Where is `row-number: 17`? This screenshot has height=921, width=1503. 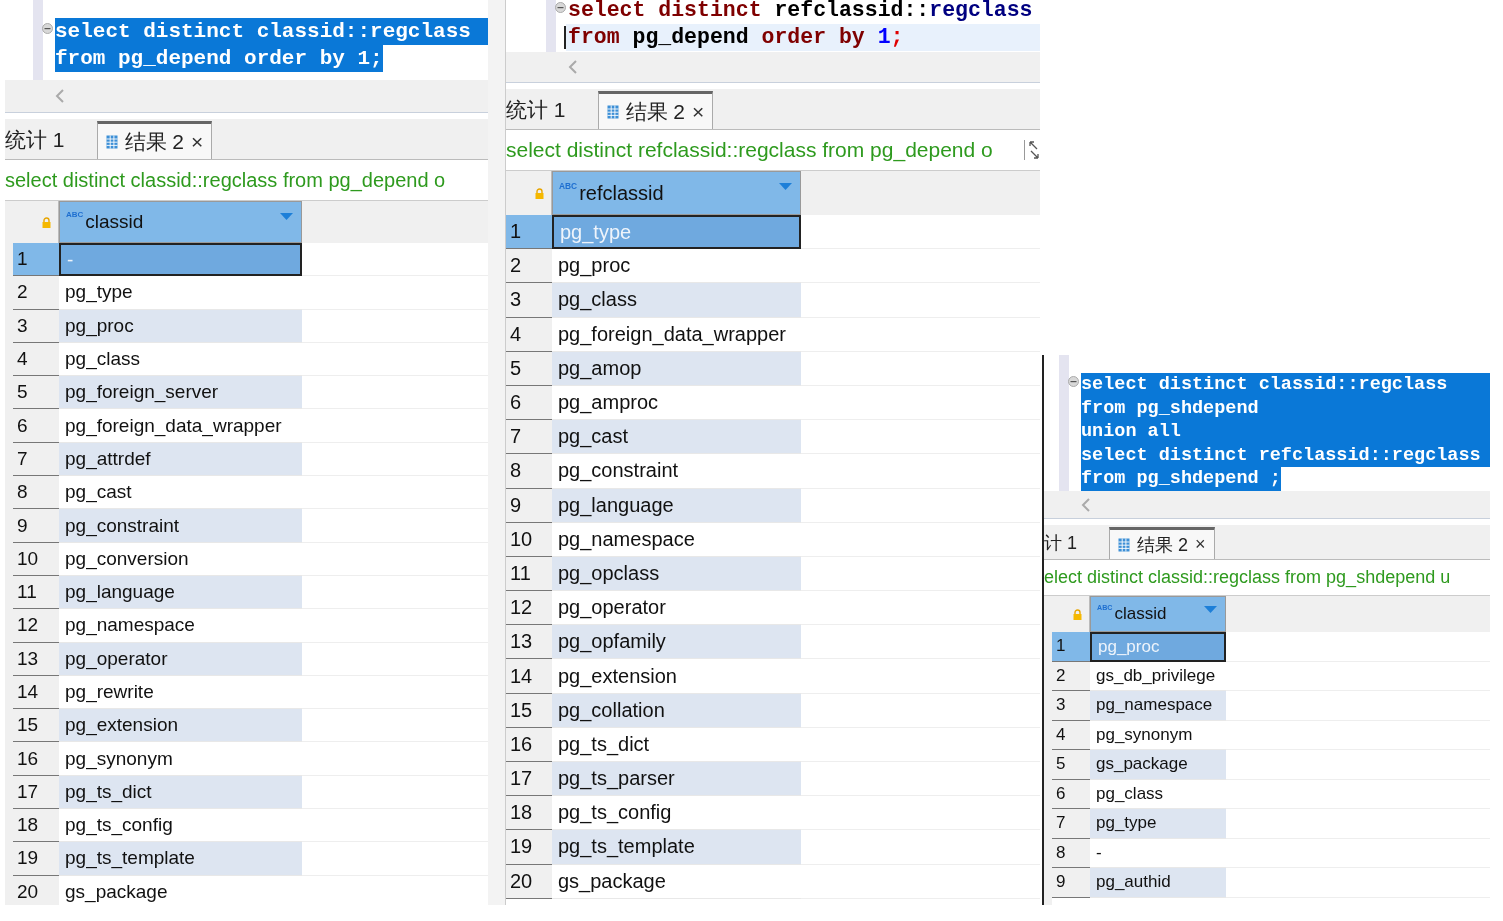
row-number: 17 is located at coordinates (36, 792).